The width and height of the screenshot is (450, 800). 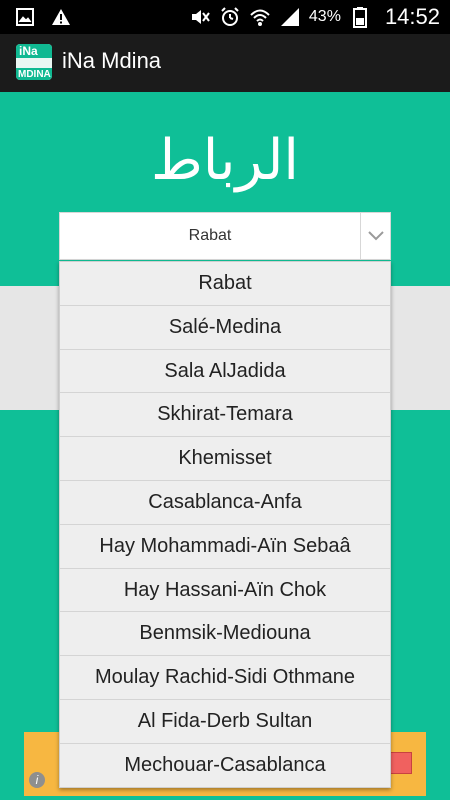 I want to click on status-bar: 43% 14:52, so click(x=225, y=17).